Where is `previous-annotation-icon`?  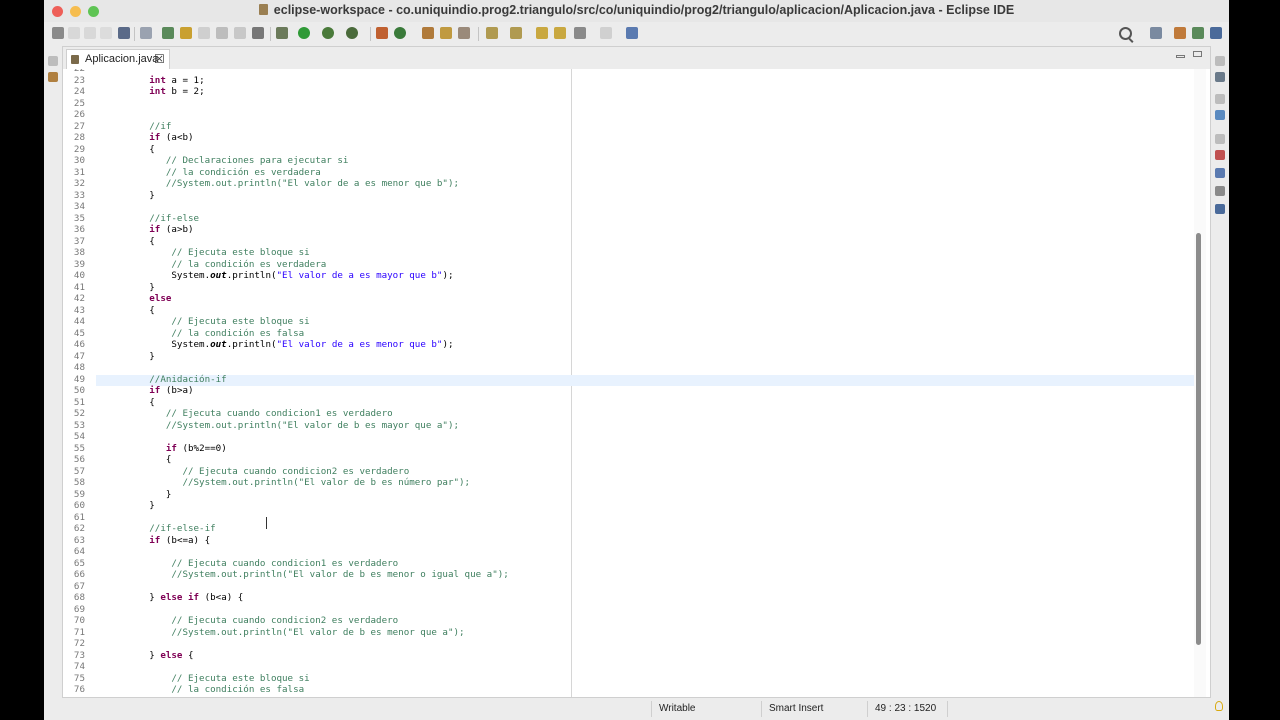
previous-annotation-icon is located at coordinates (516, 33).